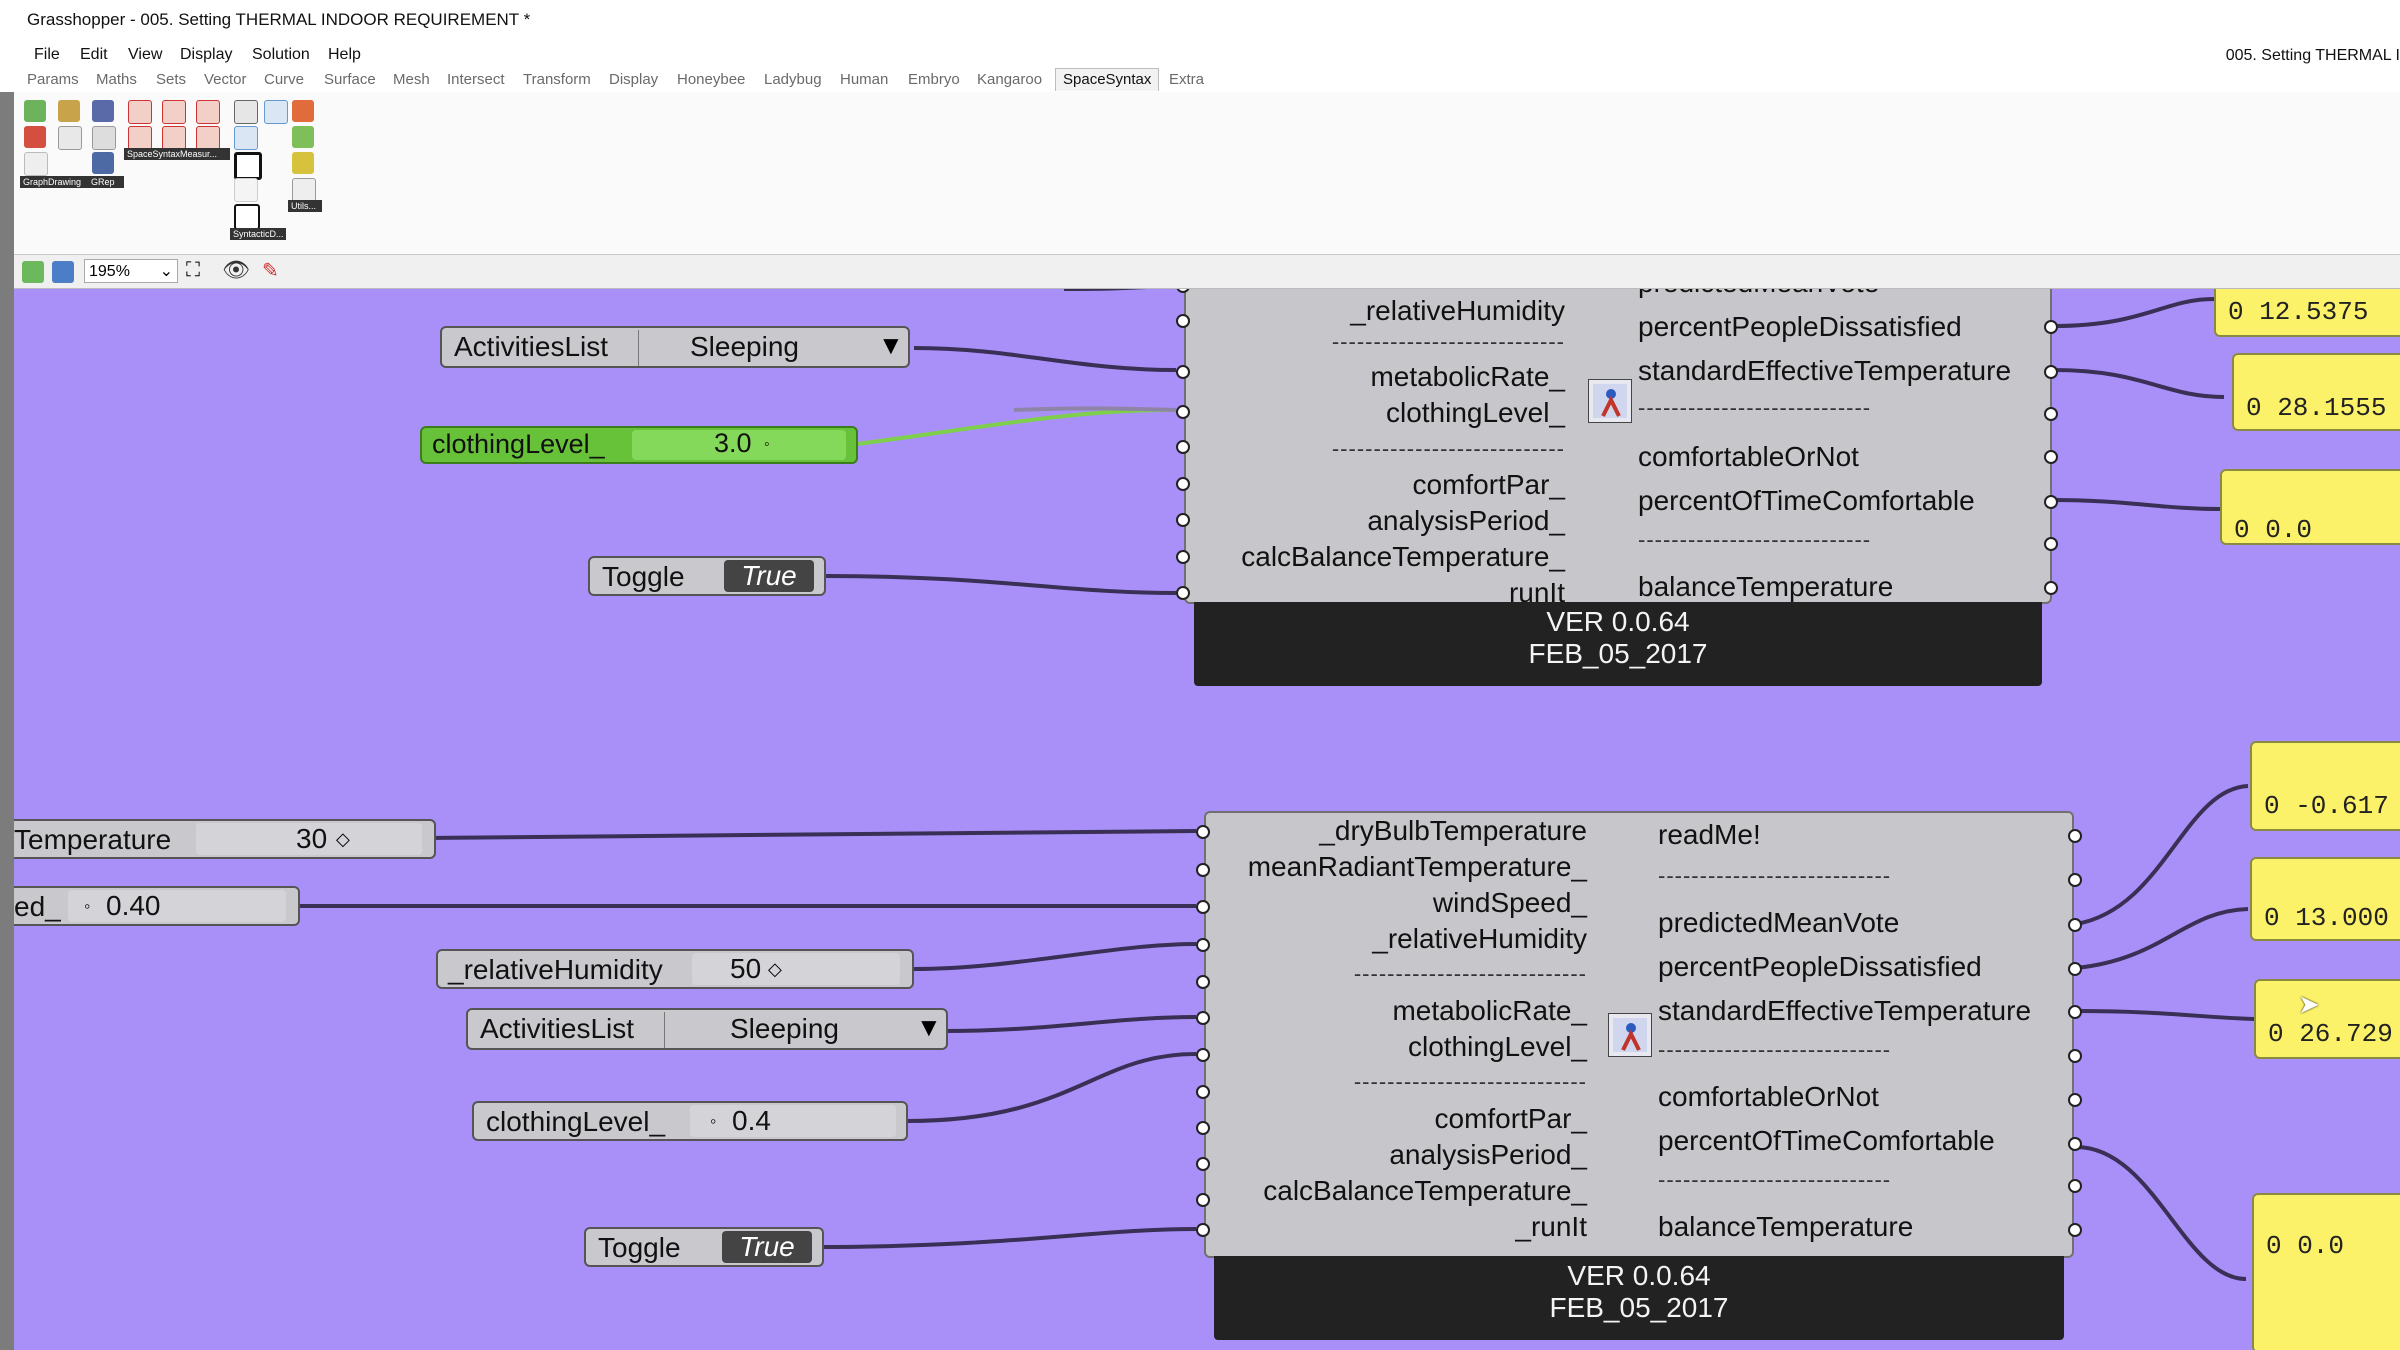 The width and height of the screenshot is (2400, 1350). I want to click on activities-list-bottom: ActivitiesList Sleeping ▼, so click(707, 1029).